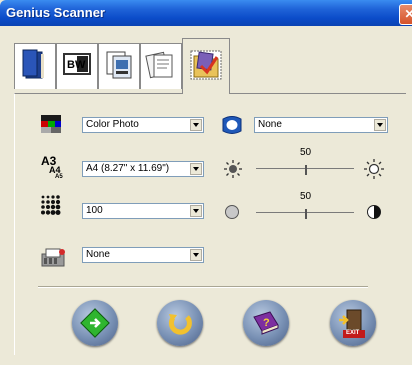 The width and height of the screenshot is (412, 365). What do you see at coordinates (306, 152) in the screenshot?
I see `brightness-value: 50` at bounding box center [306, 152].